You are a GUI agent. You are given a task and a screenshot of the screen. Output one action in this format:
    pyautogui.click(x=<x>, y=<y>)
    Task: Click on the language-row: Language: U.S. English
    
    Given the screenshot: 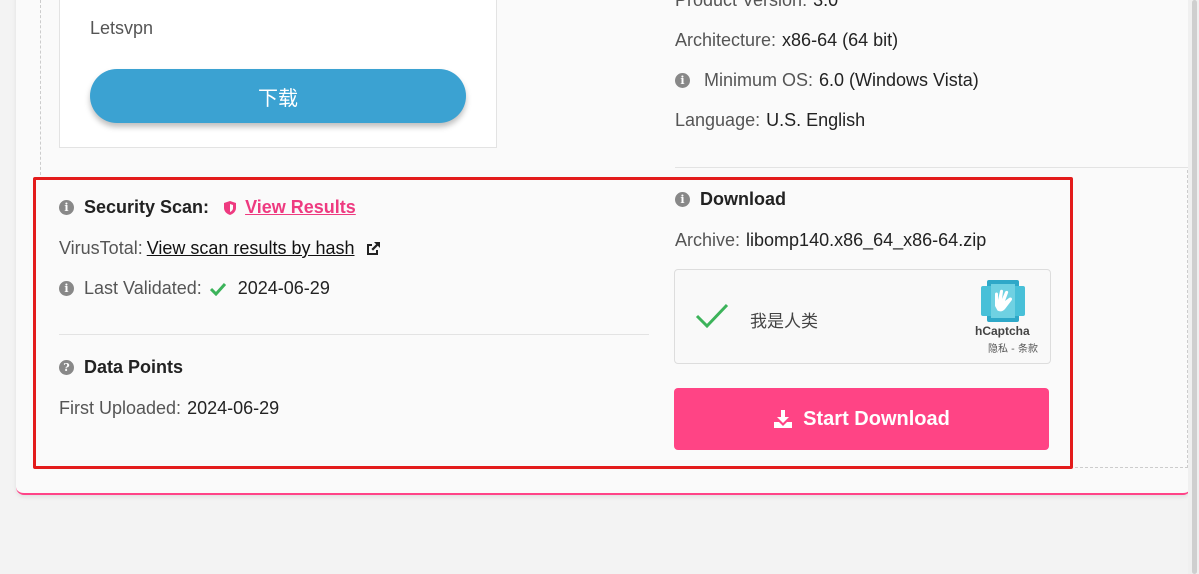 What is the action you would take?
    pyautogui.click(x=770, y=120)
    